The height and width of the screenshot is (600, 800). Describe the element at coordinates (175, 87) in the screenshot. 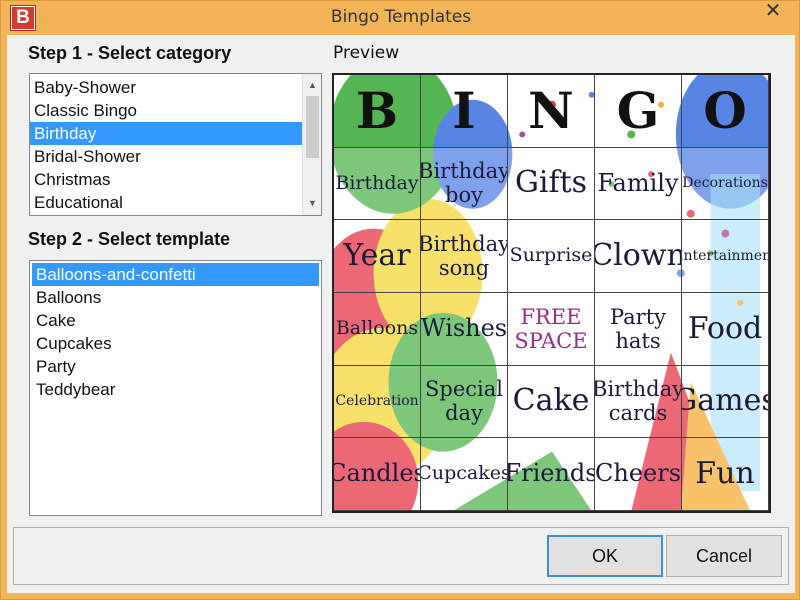

I see `category-item: Baby-Shower` at that location.